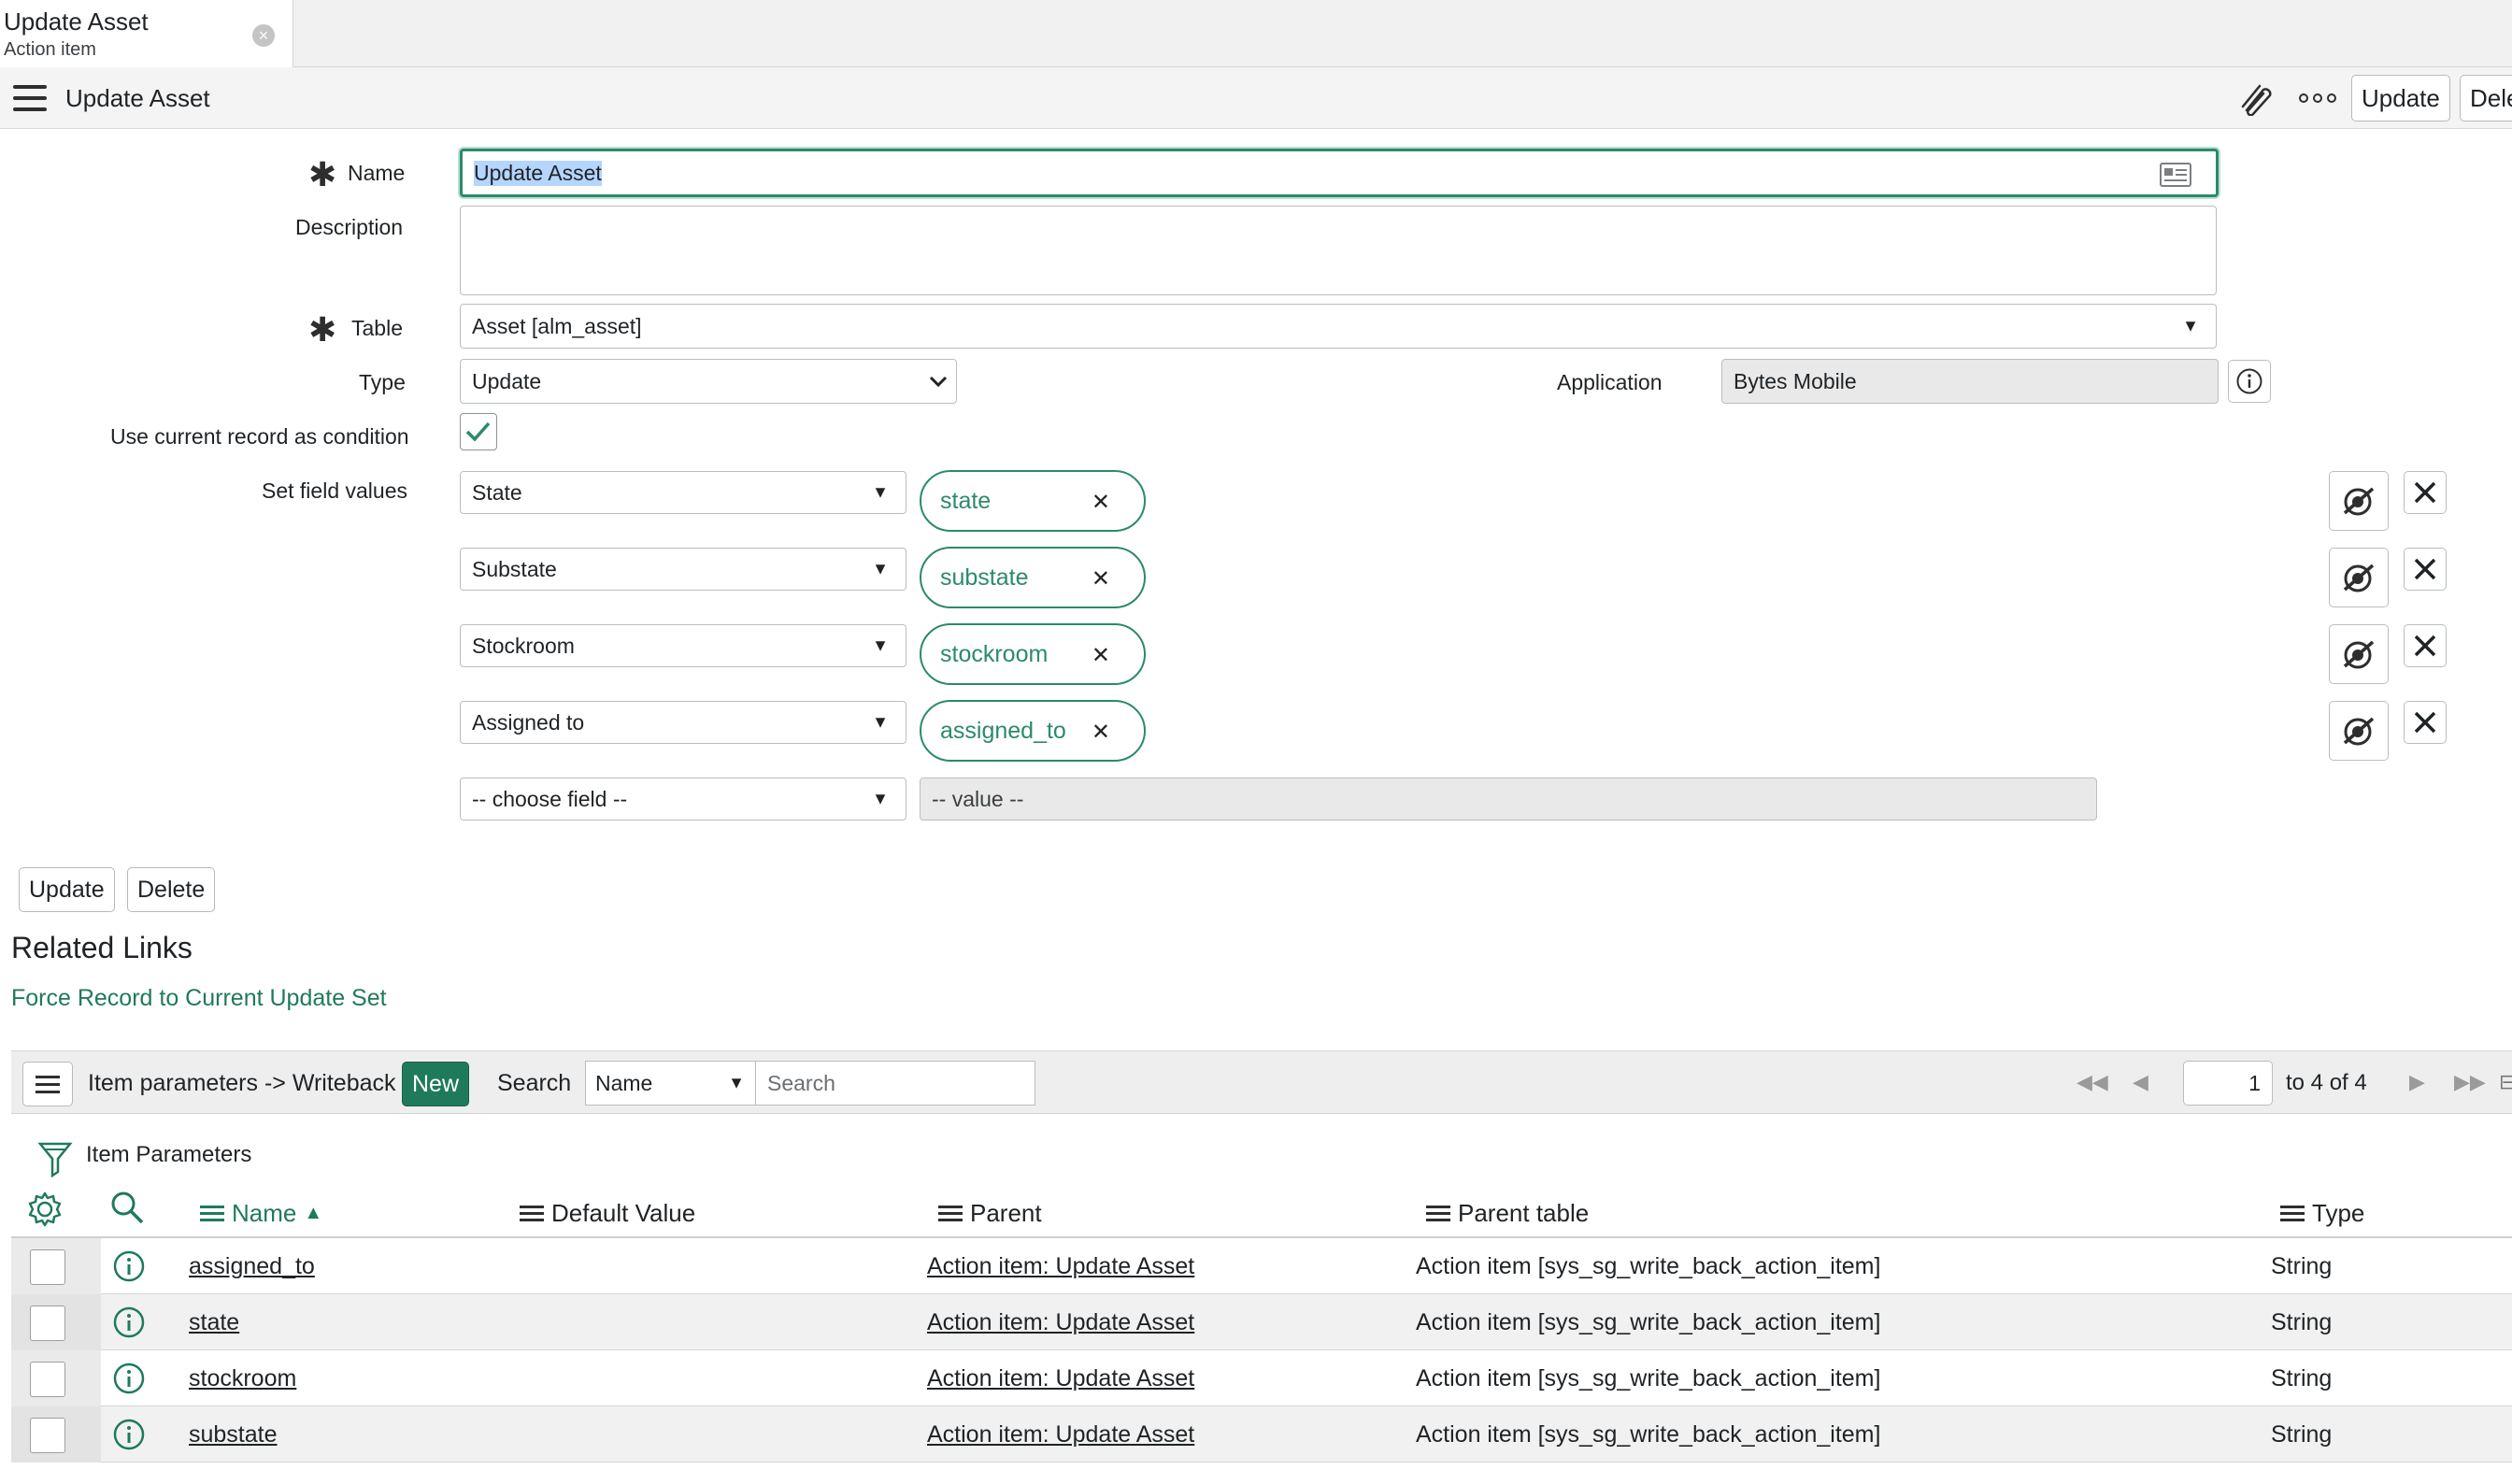  What do you see at coordinates (55, 1158) in the screenshot?
I see `filter-icon` at bounding box center [55, 1158].